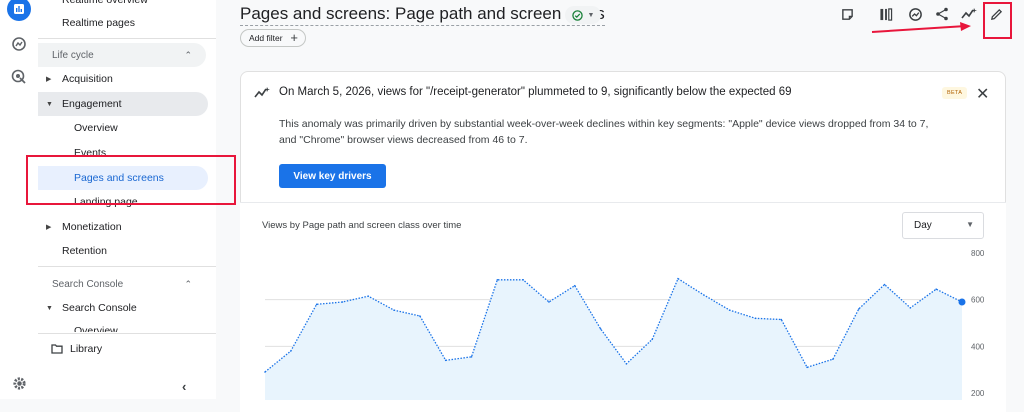 The image size is (1024, 412). What do you see at coordinates (123, 128) in the screenshot?
I see `sidebar-item-overview: Overview` at bounding box center [123, 128].